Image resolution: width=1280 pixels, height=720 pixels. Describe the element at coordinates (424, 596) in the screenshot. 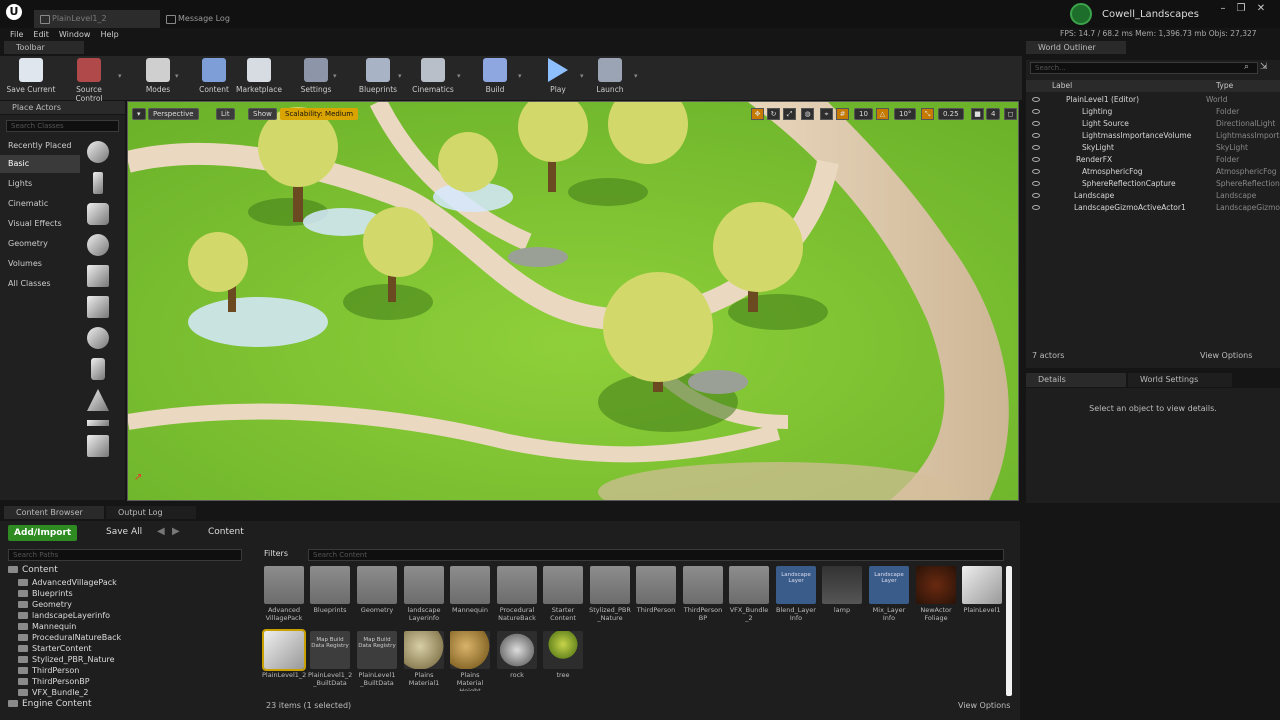

I see `asset-tile: landscape Layerinfo` at that location.